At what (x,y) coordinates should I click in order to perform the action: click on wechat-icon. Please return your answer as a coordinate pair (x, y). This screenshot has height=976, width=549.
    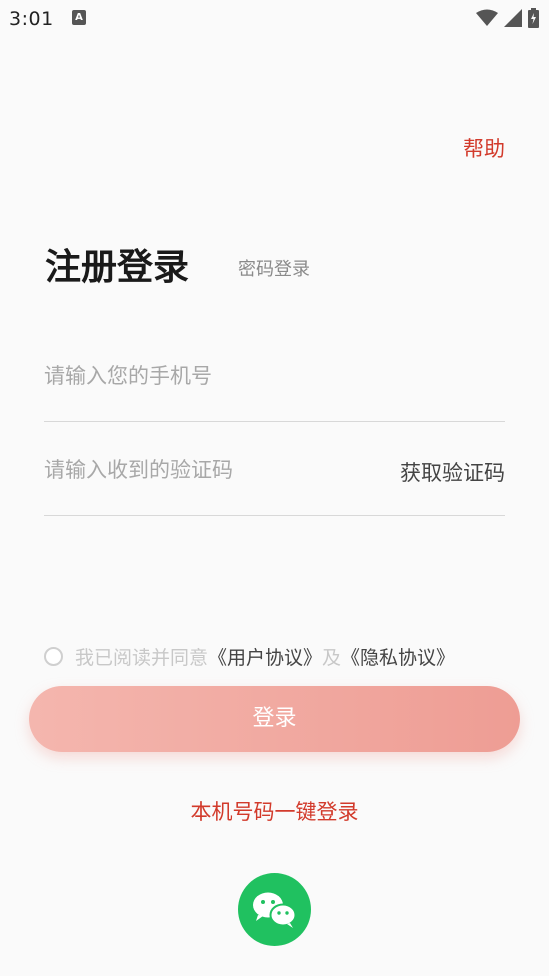
    Looking at the image, I should click on (275, 910).